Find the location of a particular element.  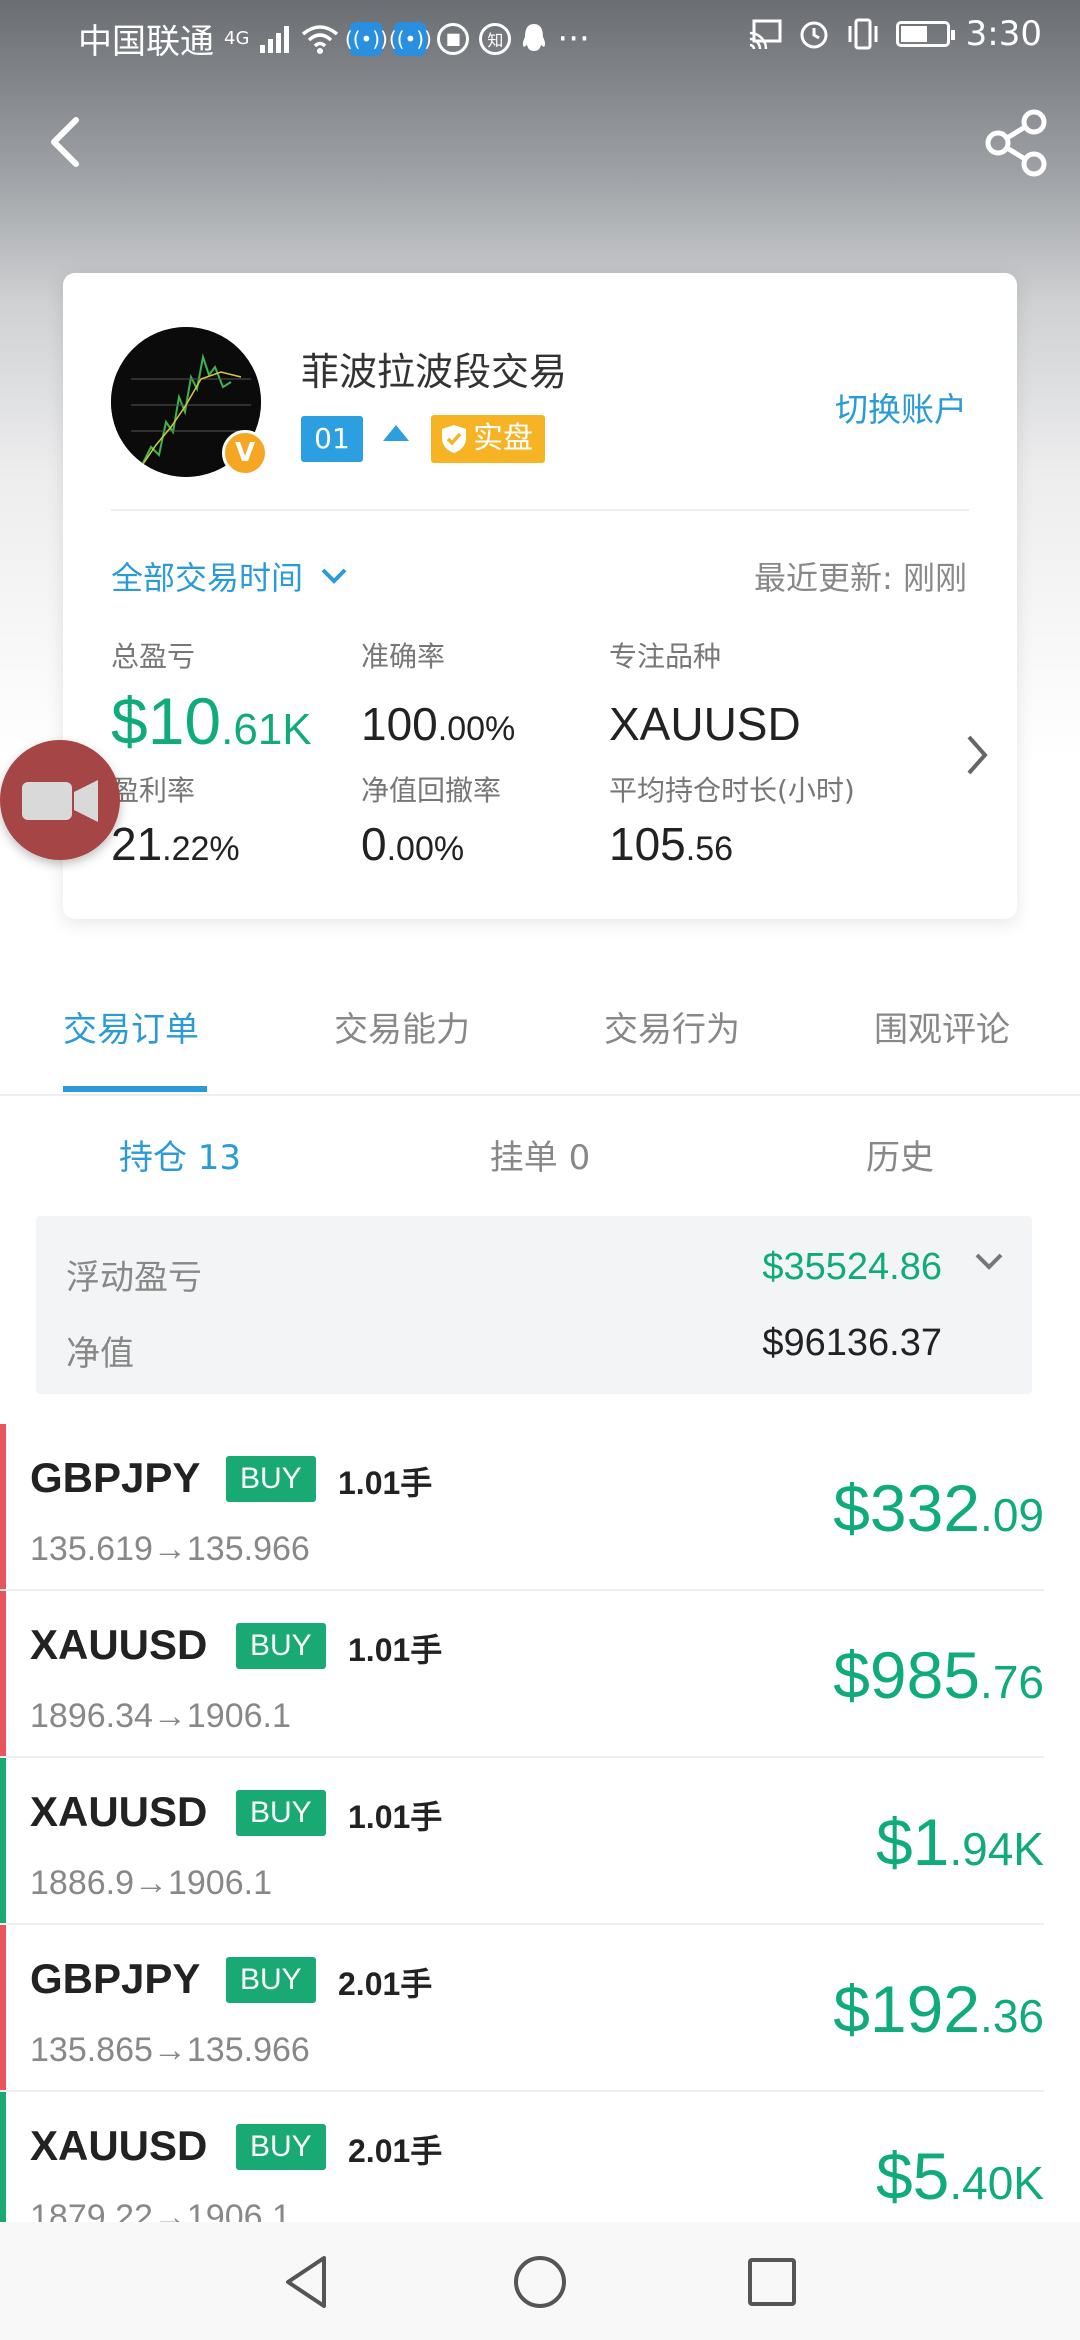

home-circle-icon is located at coordinates (540, 2282).